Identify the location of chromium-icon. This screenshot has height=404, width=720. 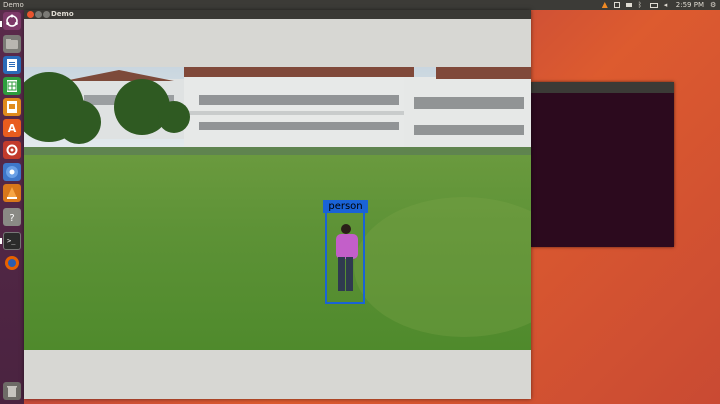
(12, 172).